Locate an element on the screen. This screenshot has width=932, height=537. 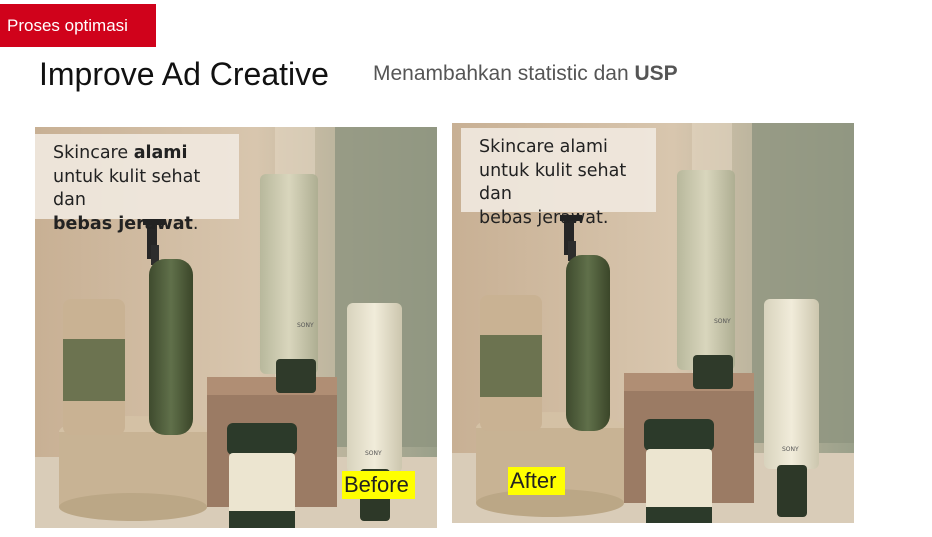
caption-text: untuk kulit sehat dan is located at coordinates (127, 188).